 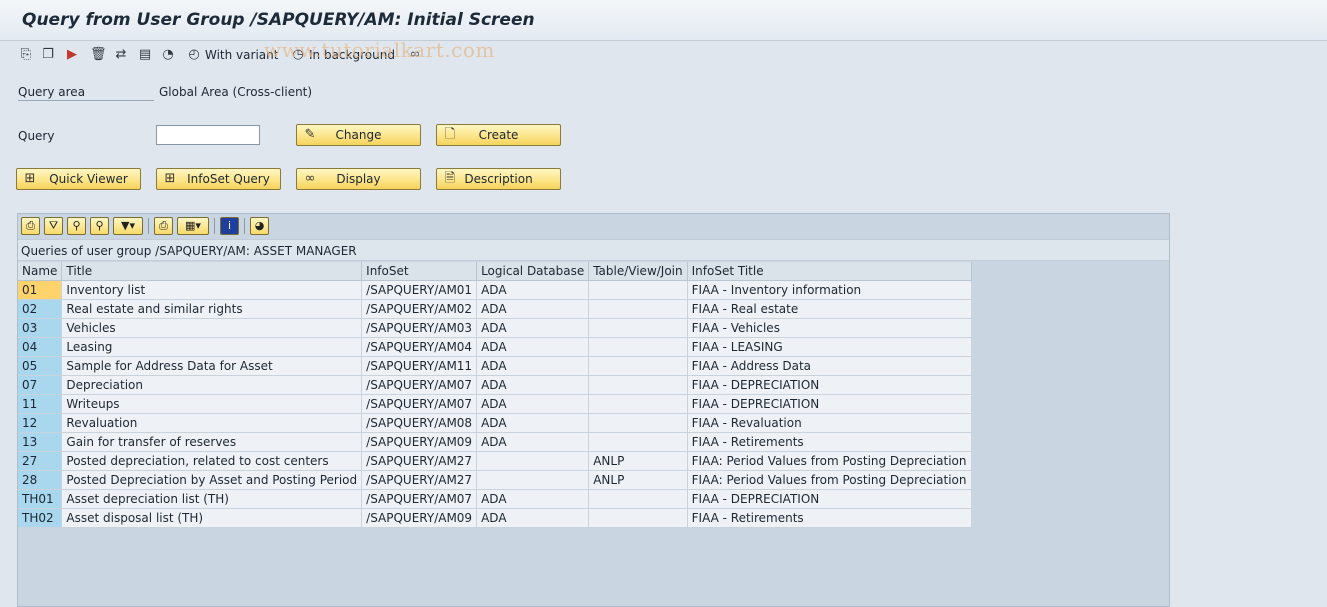 What do you see at coordinates (419, 328) in the screenshot?
I see `table-cell: /SAPQUERY/AM03` at bounding box center [419, 328].